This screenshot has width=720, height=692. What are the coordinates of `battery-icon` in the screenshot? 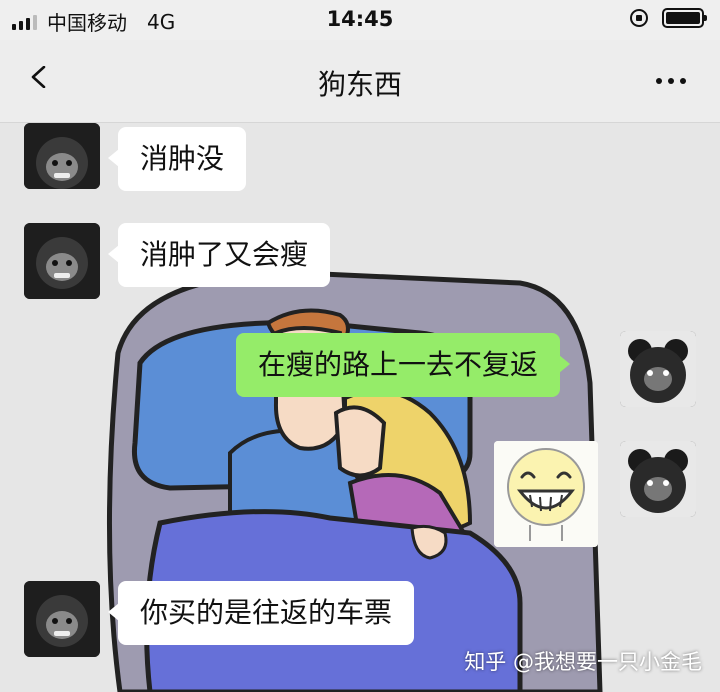 It's located at (684, 18).